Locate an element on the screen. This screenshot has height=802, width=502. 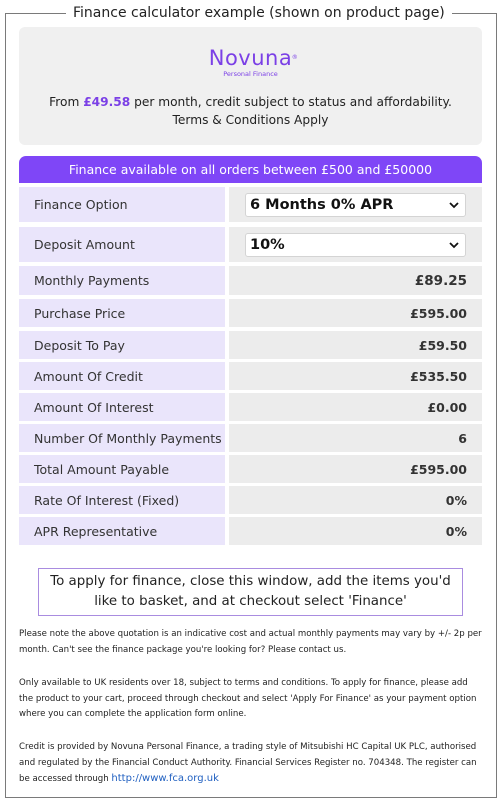
table-row: Monthly Payments £89.25 is located at coordinates (250, 280).